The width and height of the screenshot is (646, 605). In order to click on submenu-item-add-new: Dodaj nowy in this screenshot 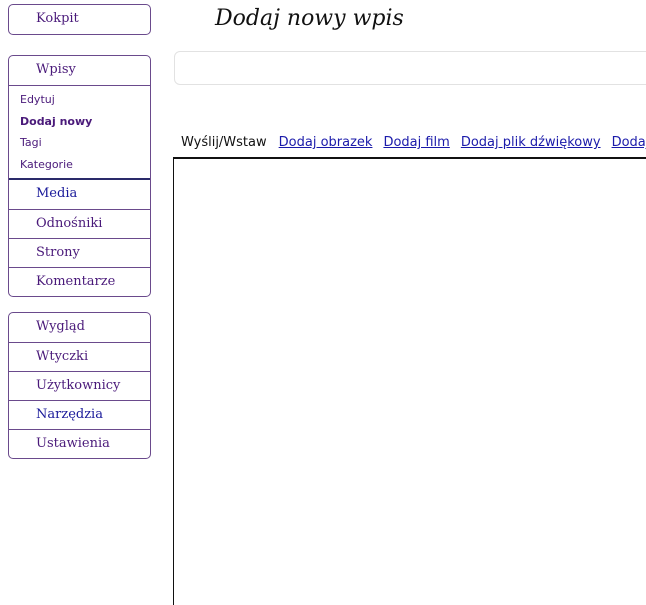, I will do `click(79, 122)`.